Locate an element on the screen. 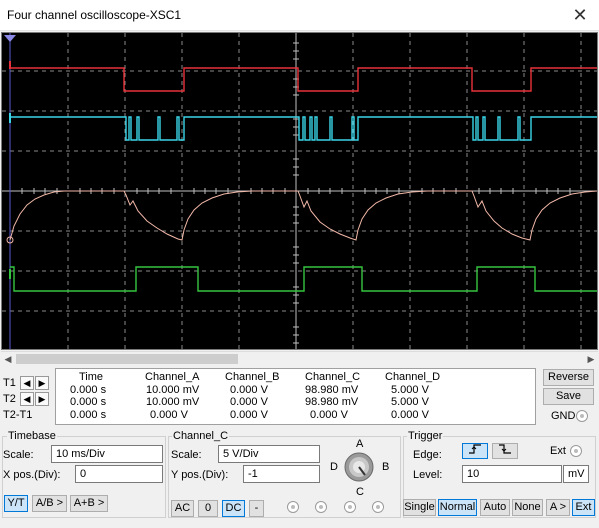  timebase-label: Timebase is located at coordinates (32, 436).